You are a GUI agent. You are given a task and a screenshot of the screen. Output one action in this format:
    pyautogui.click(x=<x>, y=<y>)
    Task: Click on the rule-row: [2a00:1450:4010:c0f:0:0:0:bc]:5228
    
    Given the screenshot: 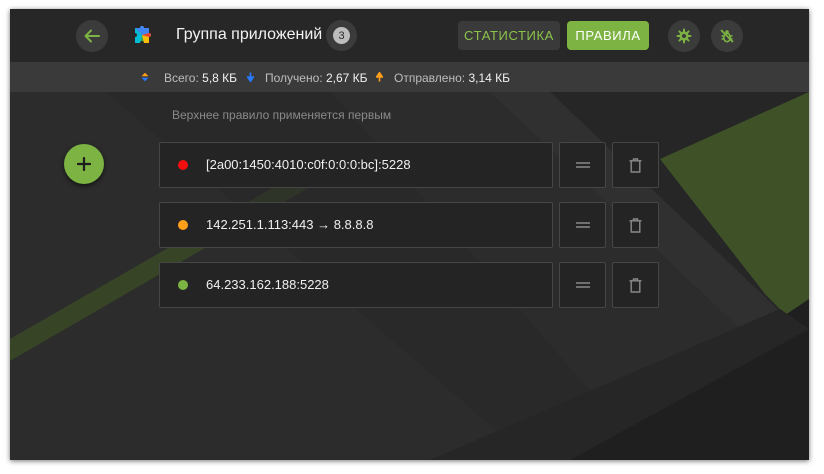 What is the action you would take?
    pyautogui.click(x=356, y=165)
    